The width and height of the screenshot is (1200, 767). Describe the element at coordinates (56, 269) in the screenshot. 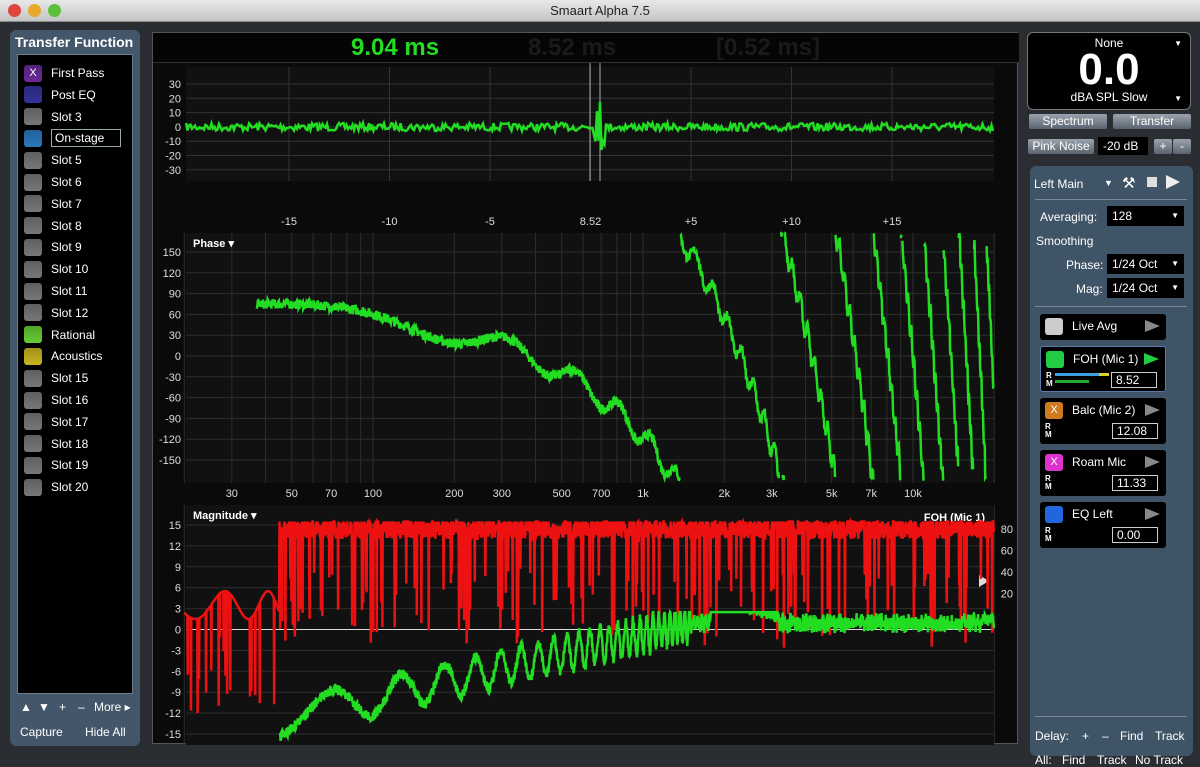

I see `slot-item: Slot 10` at that location.